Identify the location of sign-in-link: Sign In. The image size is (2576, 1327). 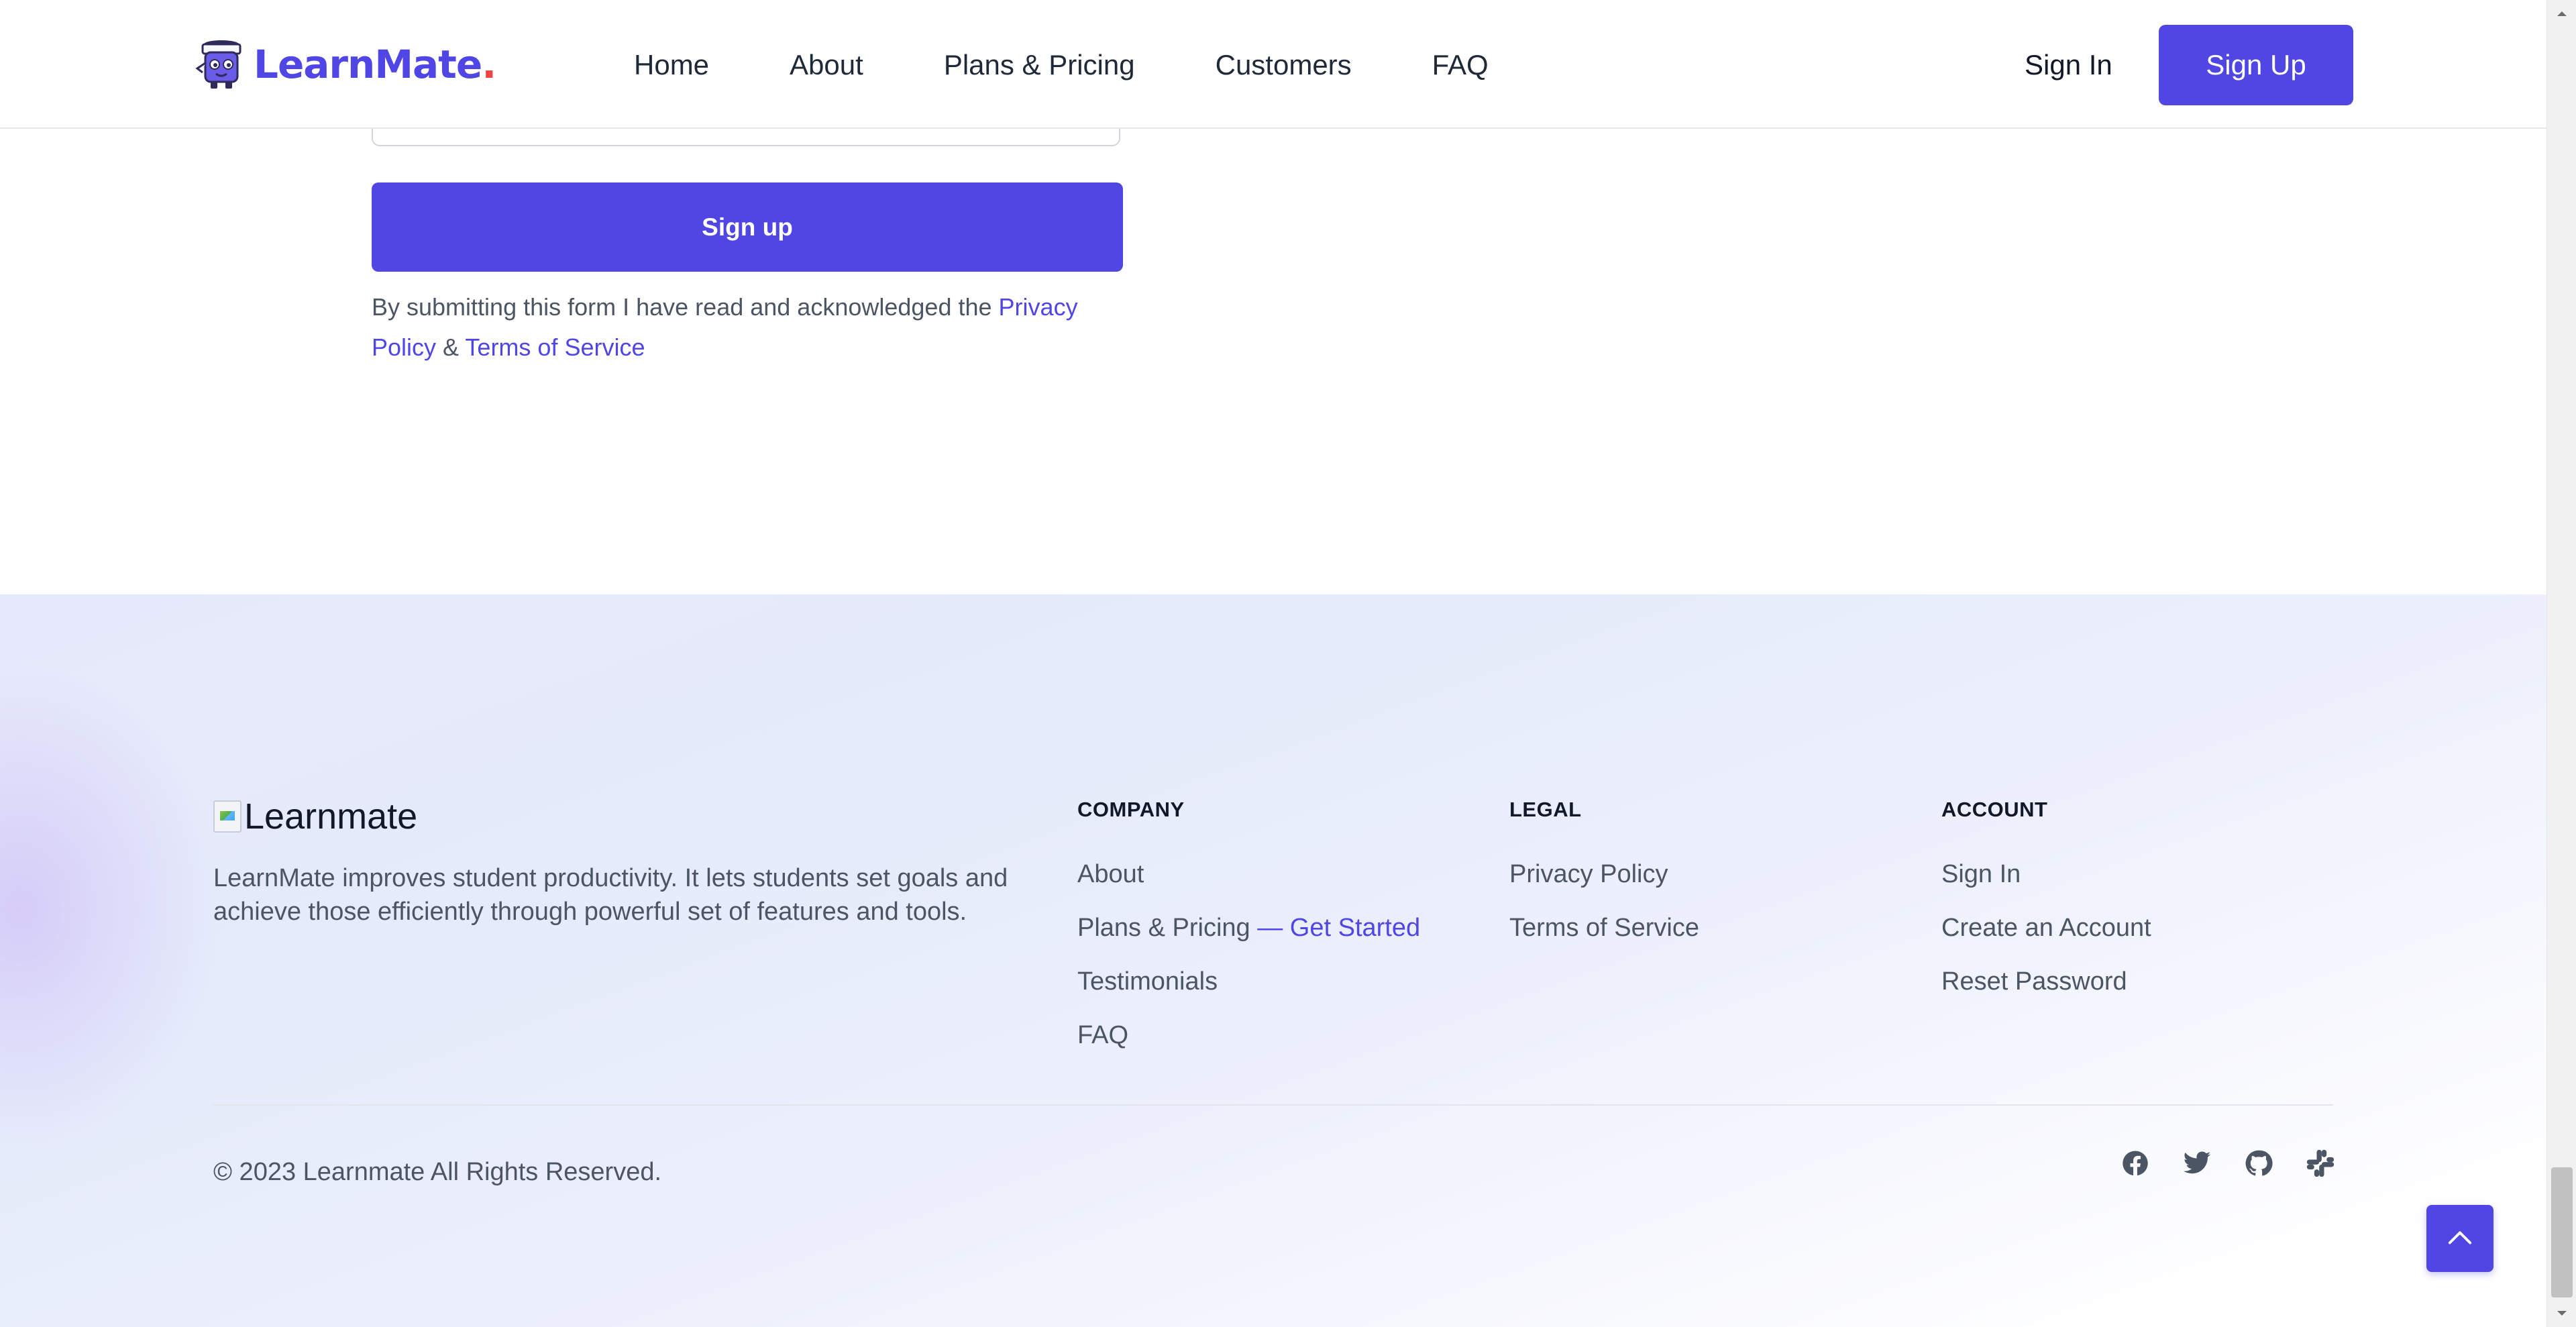
(2068, 65).